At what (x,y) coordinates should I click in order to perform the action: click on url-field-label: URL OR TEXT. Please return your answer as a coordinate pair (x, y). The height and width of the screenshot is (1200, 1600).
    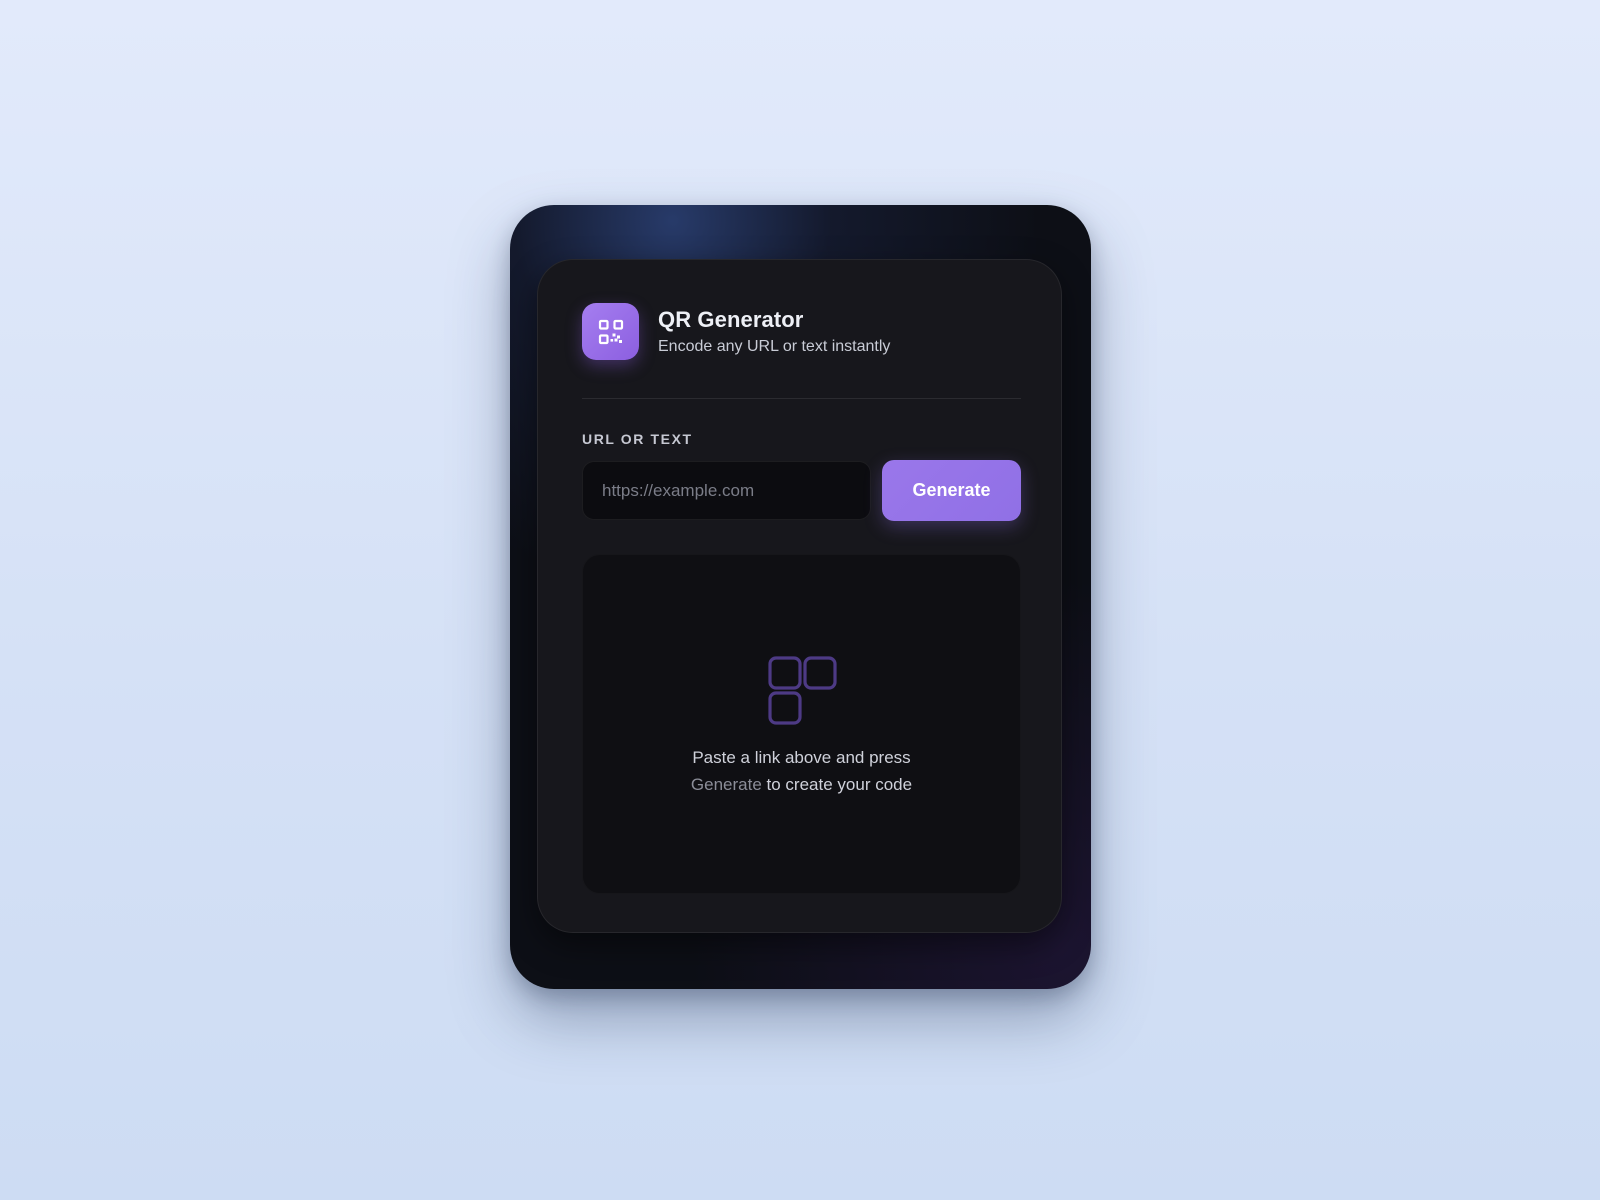
    Looking at the image, I should click on (637, 439).